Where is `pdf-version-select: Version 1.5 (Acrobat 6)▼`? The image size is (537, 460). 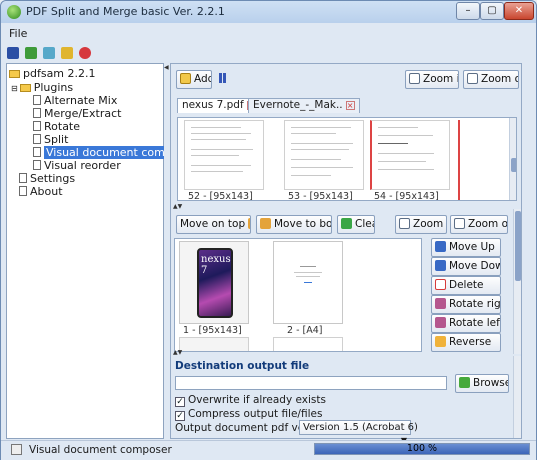
pdf-version-select: Version 1.5 (Acrobat 6)▼ is located at coordinates (358, 432).